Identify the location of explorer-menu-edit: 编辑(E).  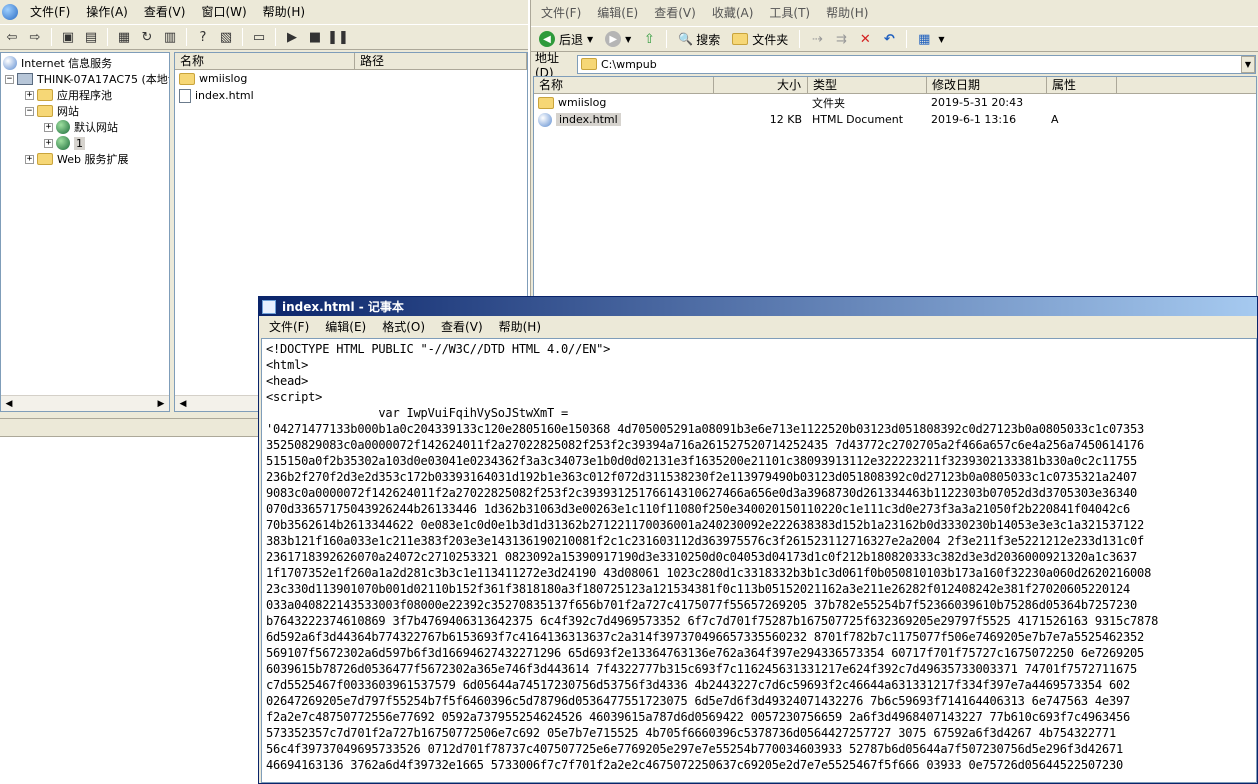
(617, 13).